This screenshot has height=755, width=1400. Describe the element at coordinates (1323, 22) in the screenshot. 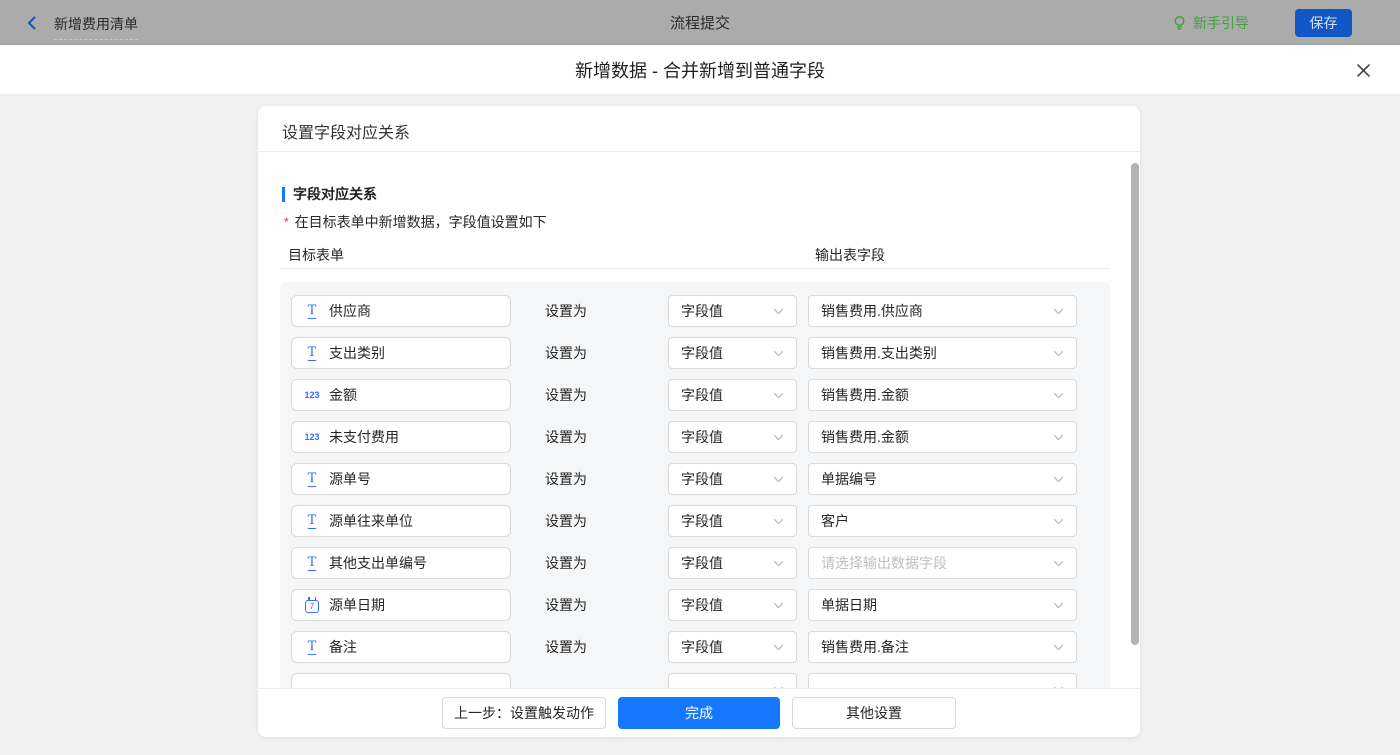

I see `save-button: 保存` at that location.